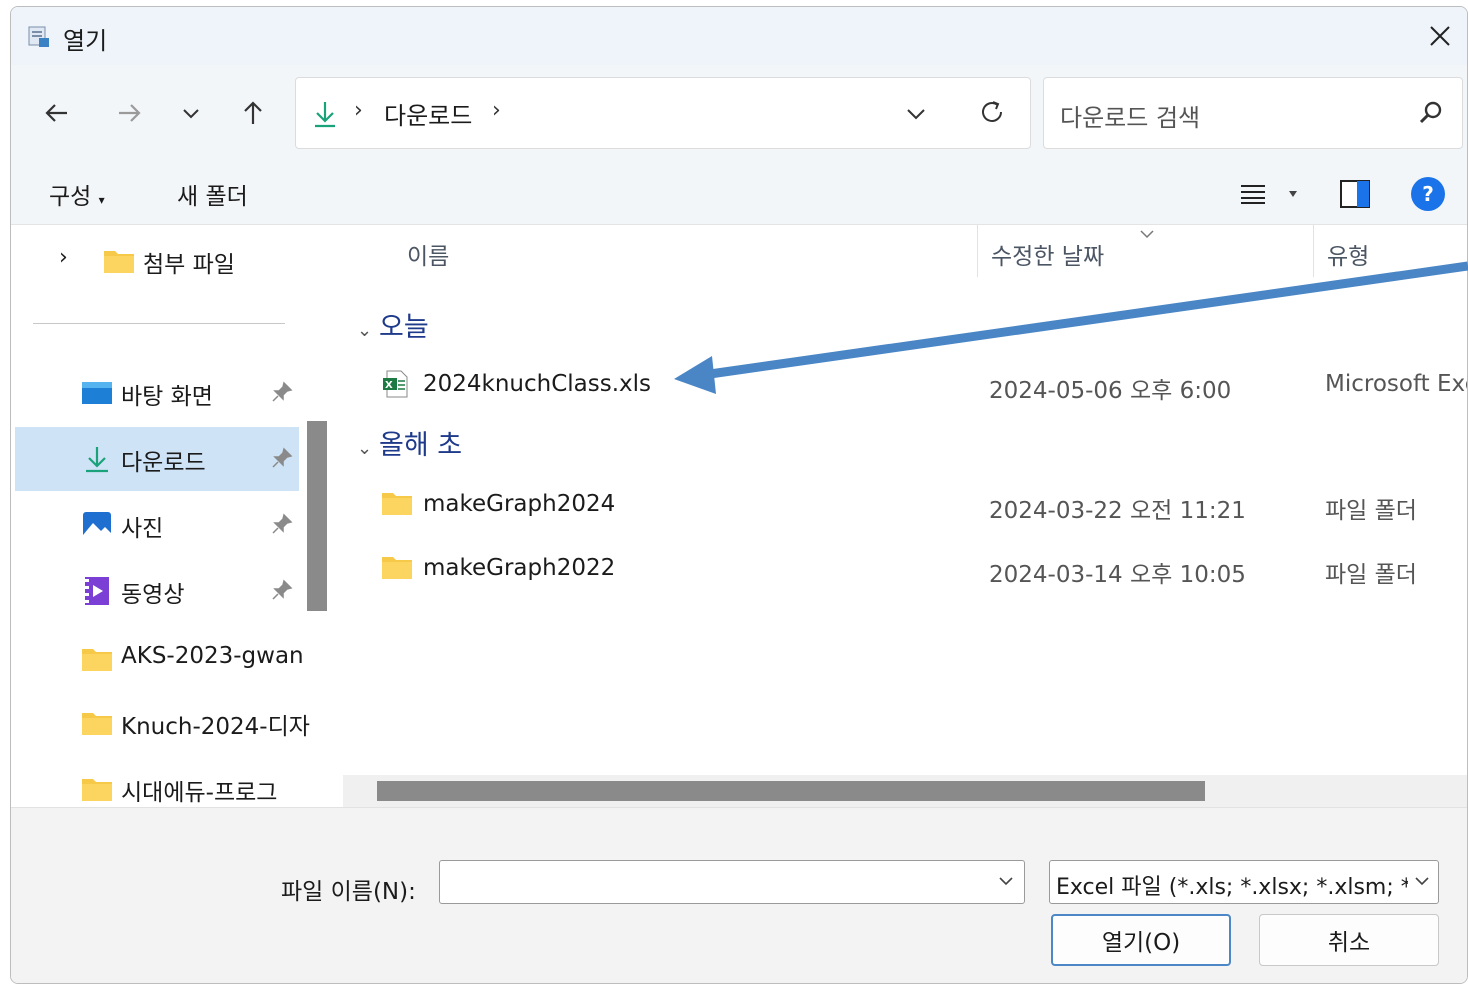 Image resolution: width=1468 pixels, height=984 pixels. Describe the element at coordinates (428, 254) in the screenshot. I see `column-header-name: 이름` at that location.